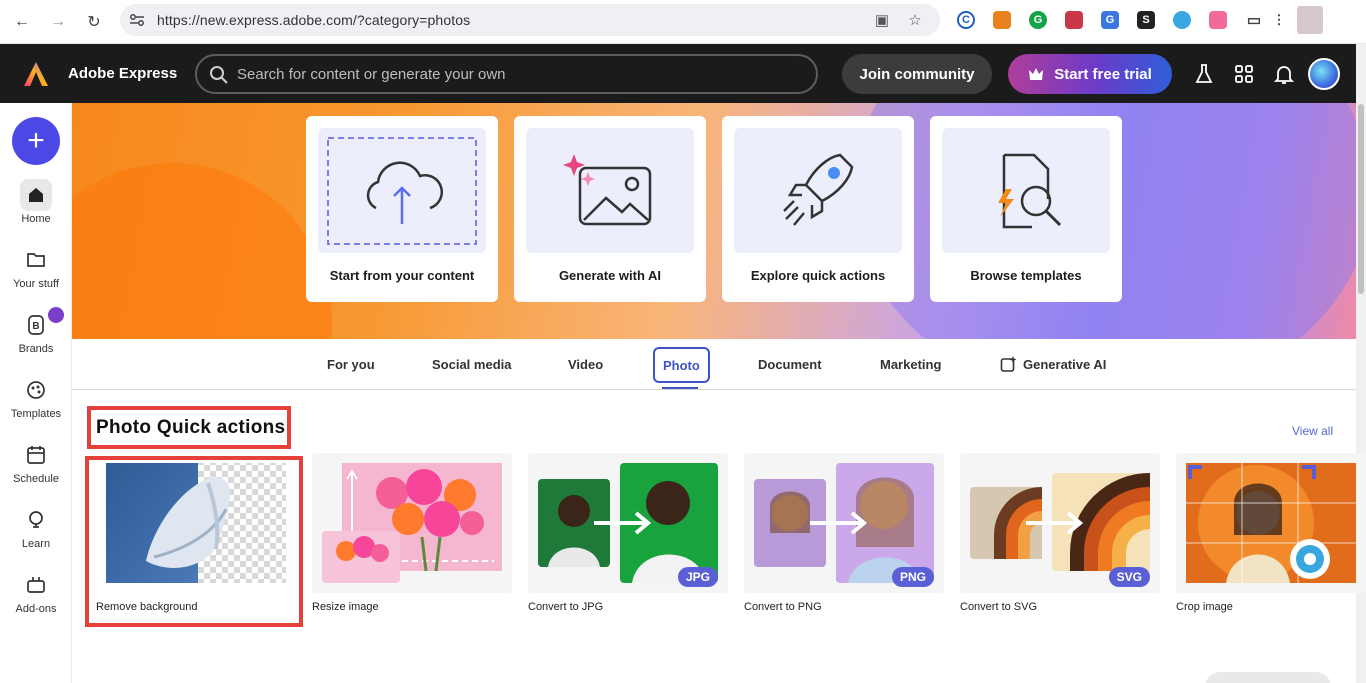 The width and height of the screenshot is (1366, 683). Describe the element at coordinates (844, 523) in the screenshot. I see `convert-to-png-thumbnail: PNG` at that location.